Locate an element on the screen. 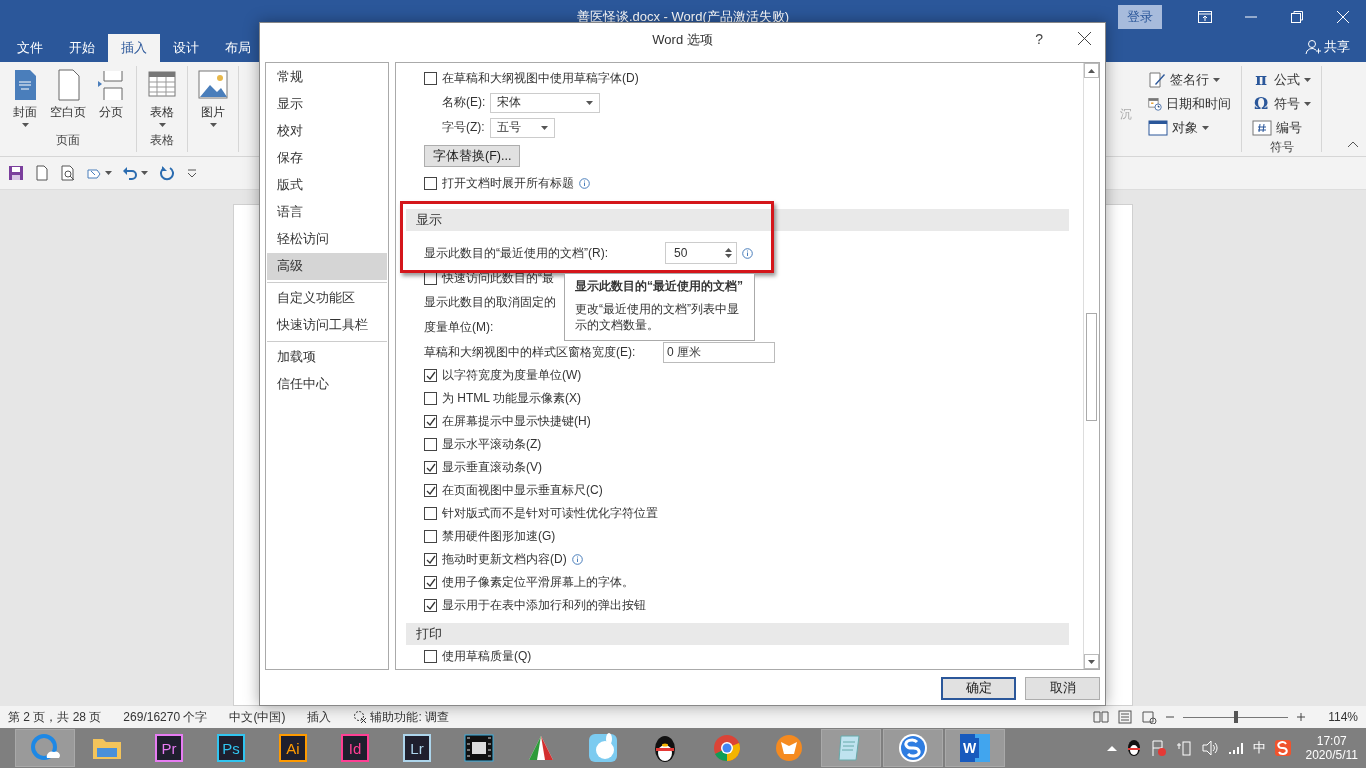  dropdown-field: 五号 is located at coordinates (522, 127).